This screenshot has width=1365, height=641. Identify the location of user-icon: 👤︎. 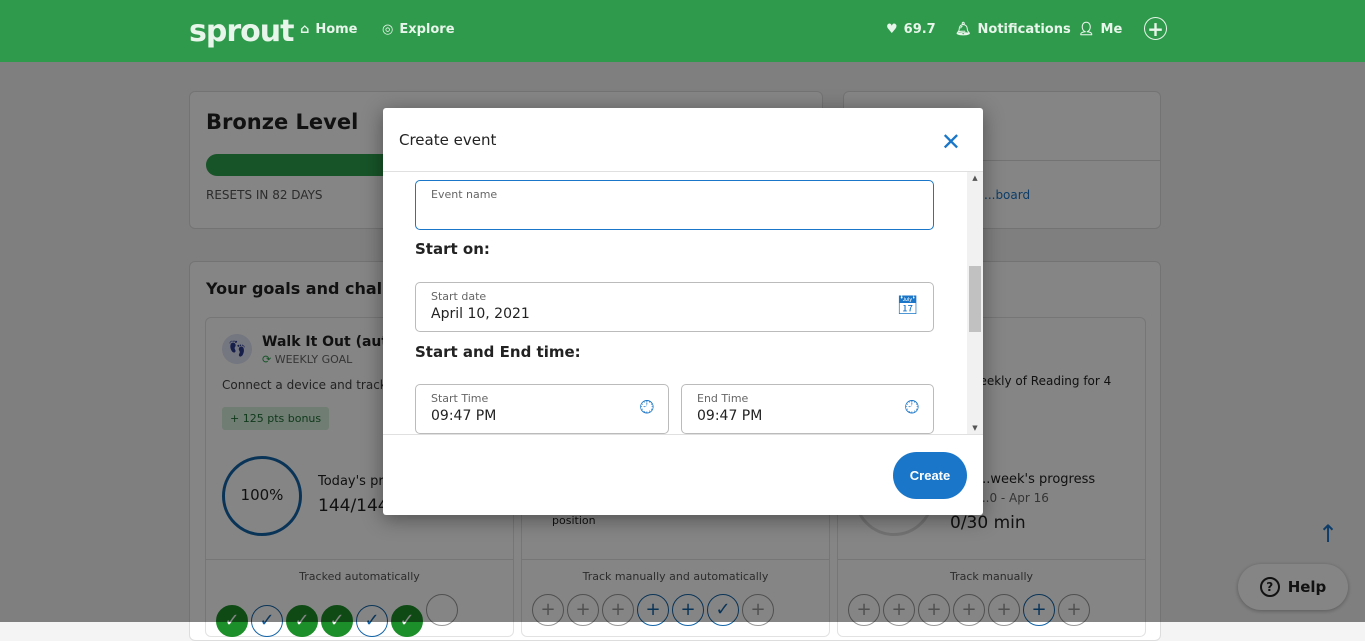
(1086, 29).